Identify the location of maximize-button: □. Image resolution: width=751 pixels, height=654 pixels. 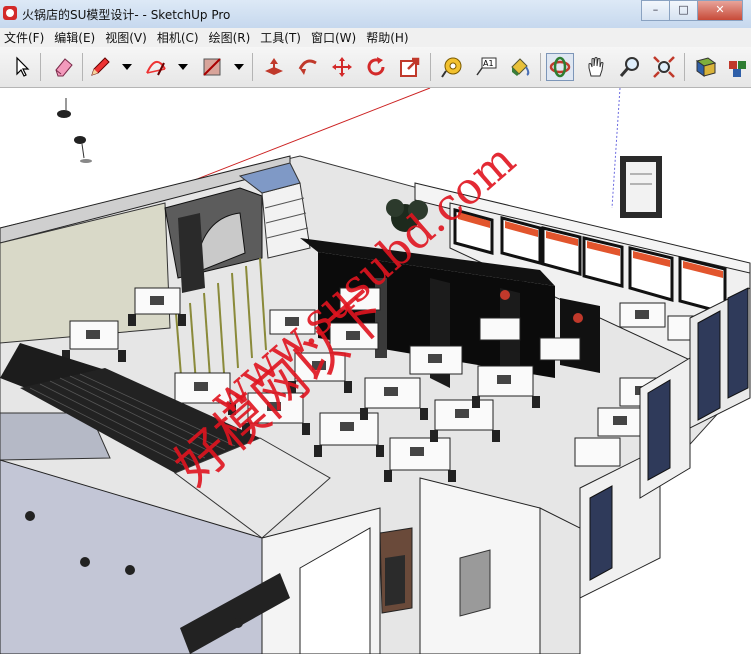
(683, 10).